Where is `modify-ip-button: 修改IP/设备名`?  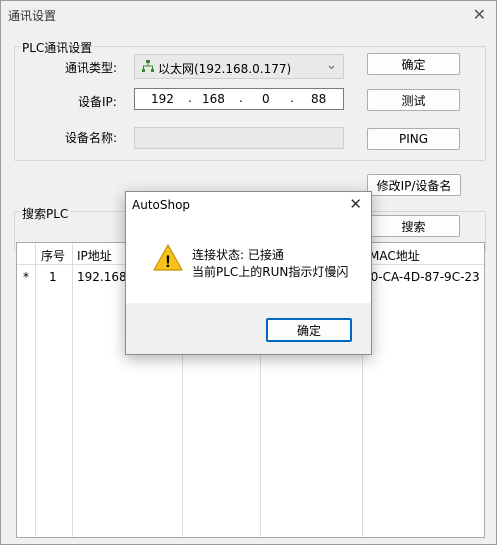
modify-ip-button: 修改IP/设备名 is located at coordinates (414, 185).